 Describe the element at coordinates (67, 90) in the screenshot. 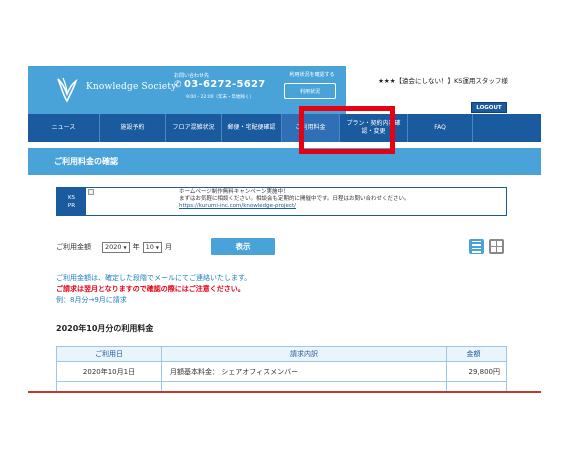

I see `logo-icon` at that location.